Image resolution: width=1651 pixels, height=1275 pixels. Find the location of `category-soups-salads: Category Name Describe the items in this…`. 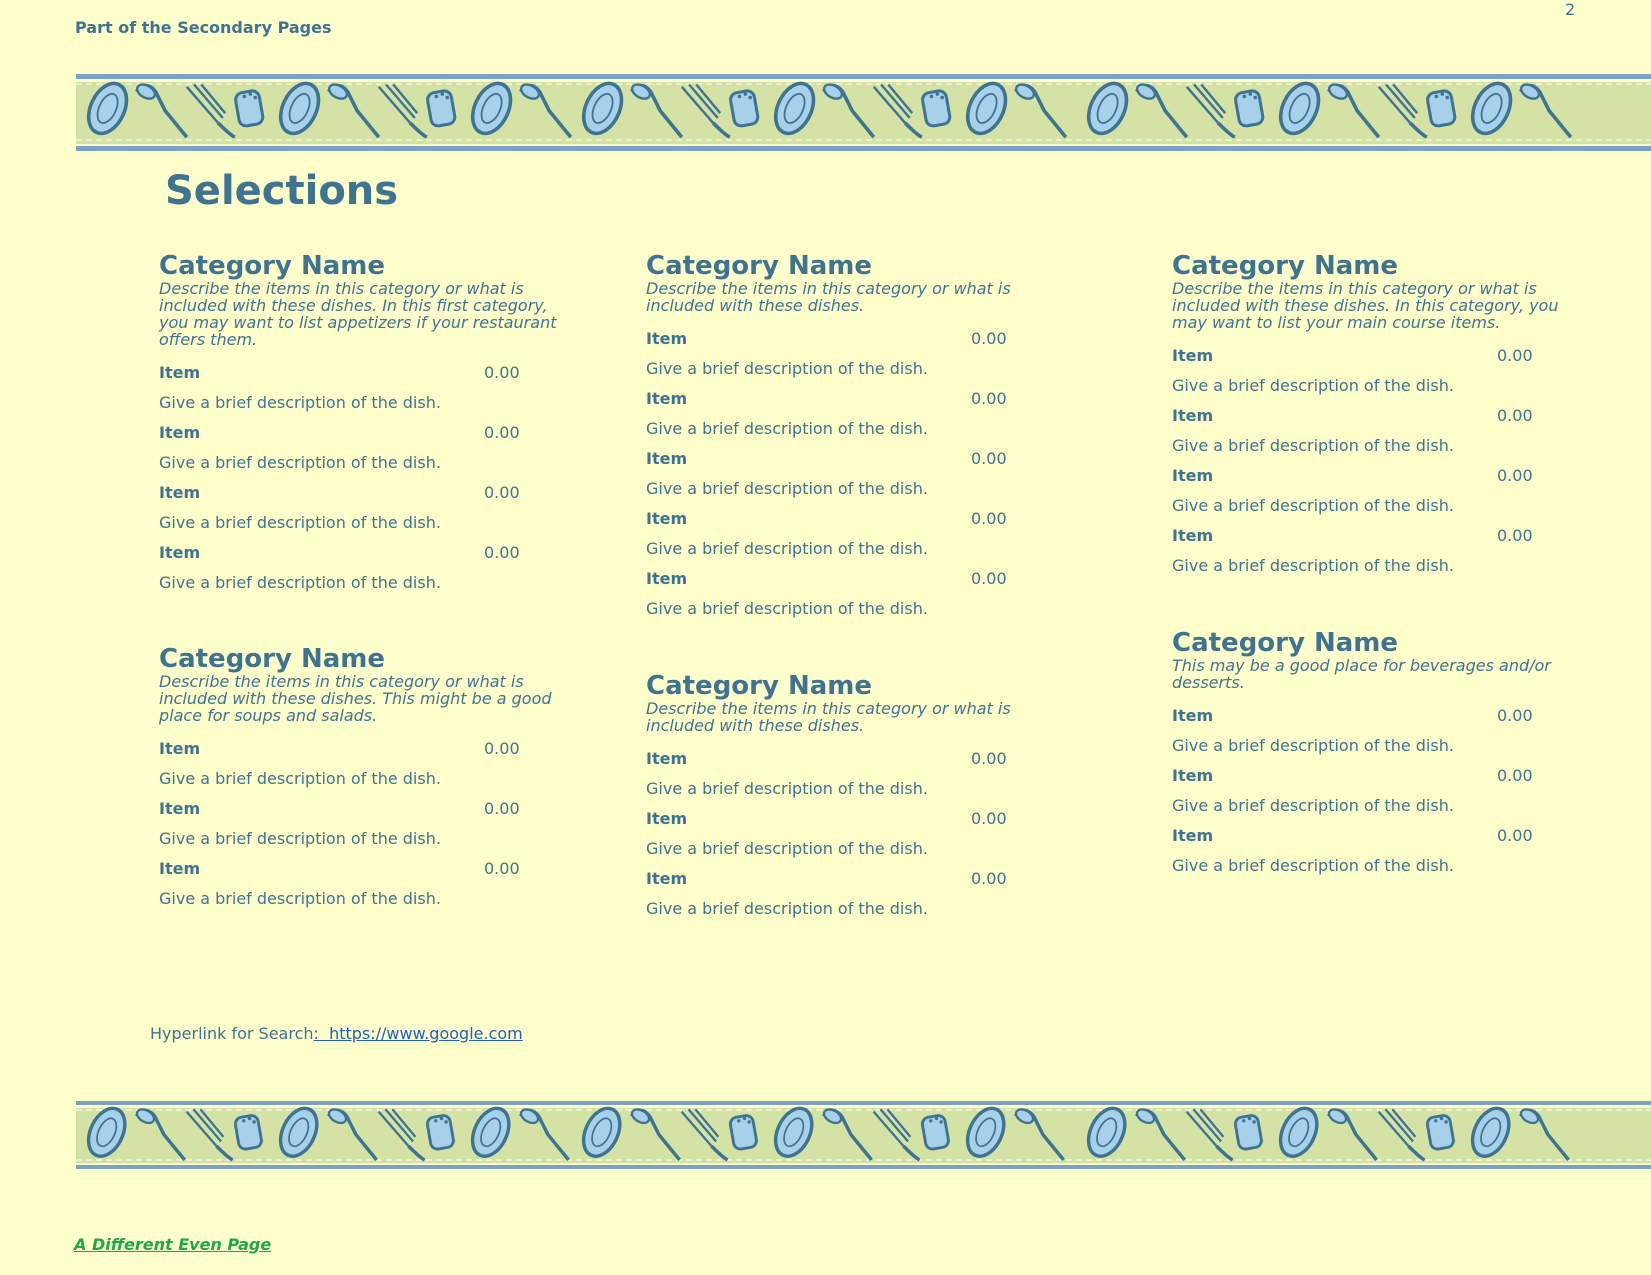

category-soups-salads: Category Name Describe the items in this… is located at coordinates (359, 778).